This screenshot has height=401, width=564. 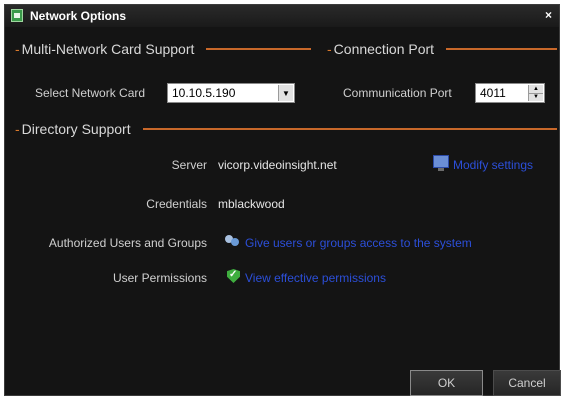 I want to click on chevron-down-icon: ▼, so click(x=285, y=93).